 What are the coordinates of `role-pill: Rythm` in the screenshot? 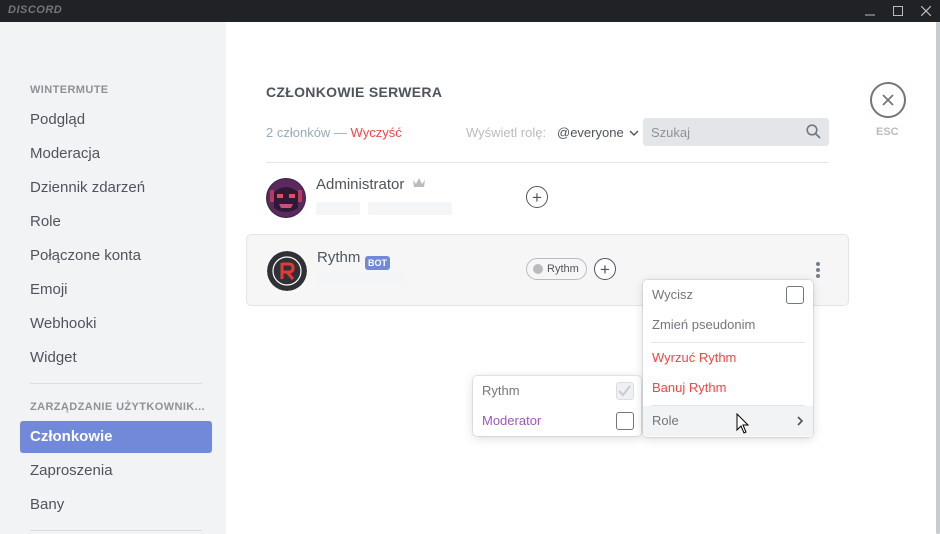 It's located at (556, 269).